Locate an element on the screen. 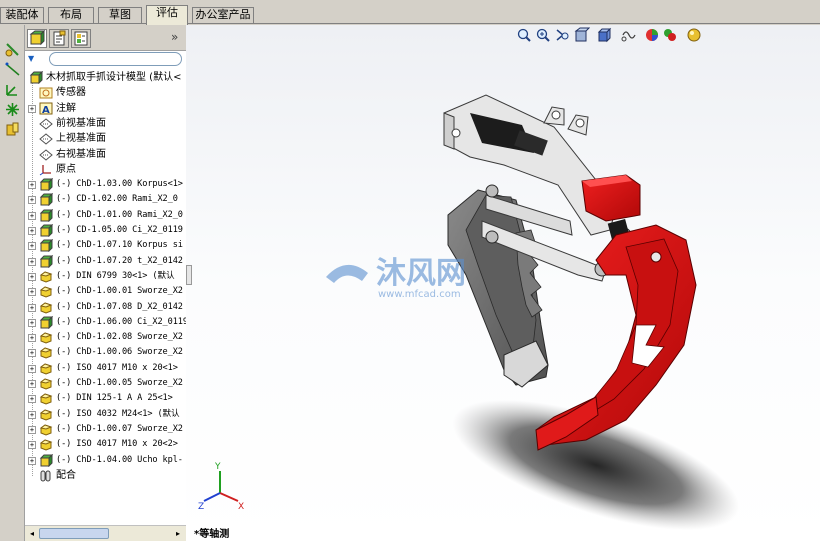 This screenshot has width=820, height=541. scroll-right-arrow: ▸ is located at coordinates (178, 533).